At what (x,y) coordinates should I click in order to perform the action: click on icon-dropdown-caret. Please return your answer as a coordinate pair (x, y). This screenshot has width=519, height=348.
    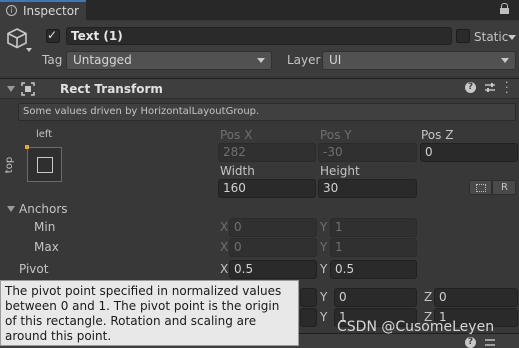
    Looking at the image, I should click on (29, 50).